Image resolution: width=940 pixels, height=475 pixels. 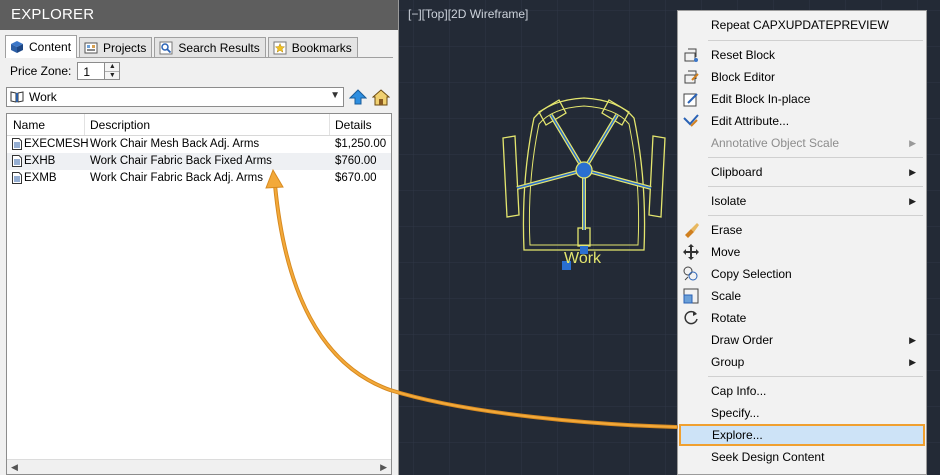 I want to click on home-icon, so click(x=381, y=96).